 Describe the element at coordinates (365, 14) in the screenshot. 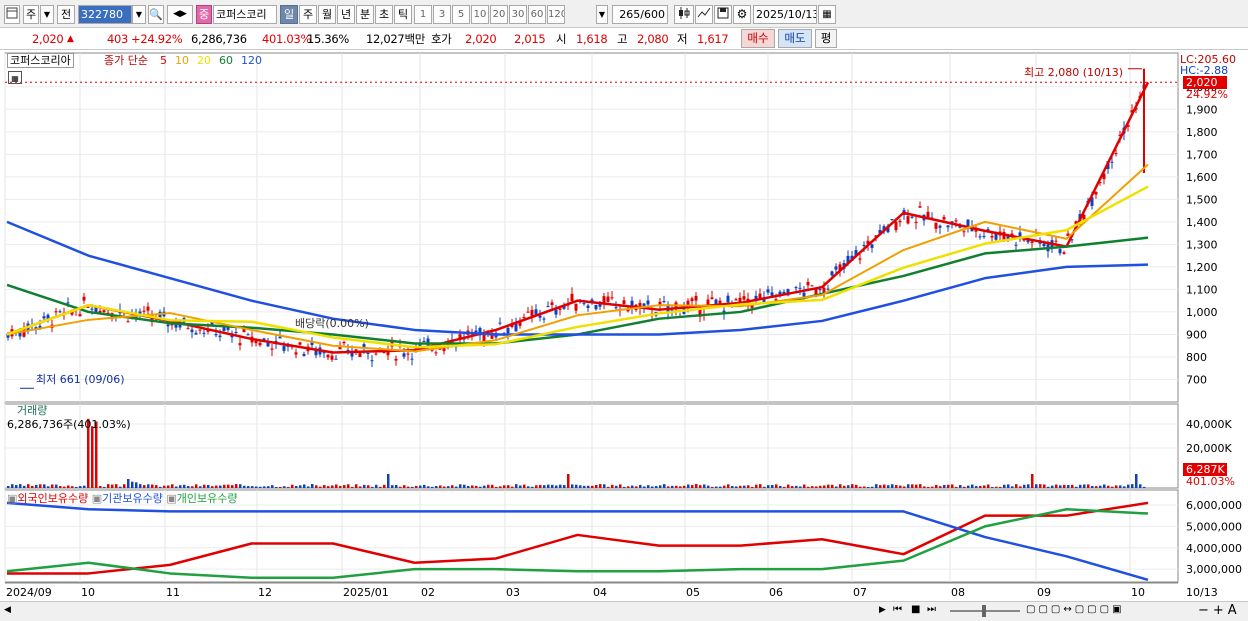

I see `period-tab-4: 분` at that location.